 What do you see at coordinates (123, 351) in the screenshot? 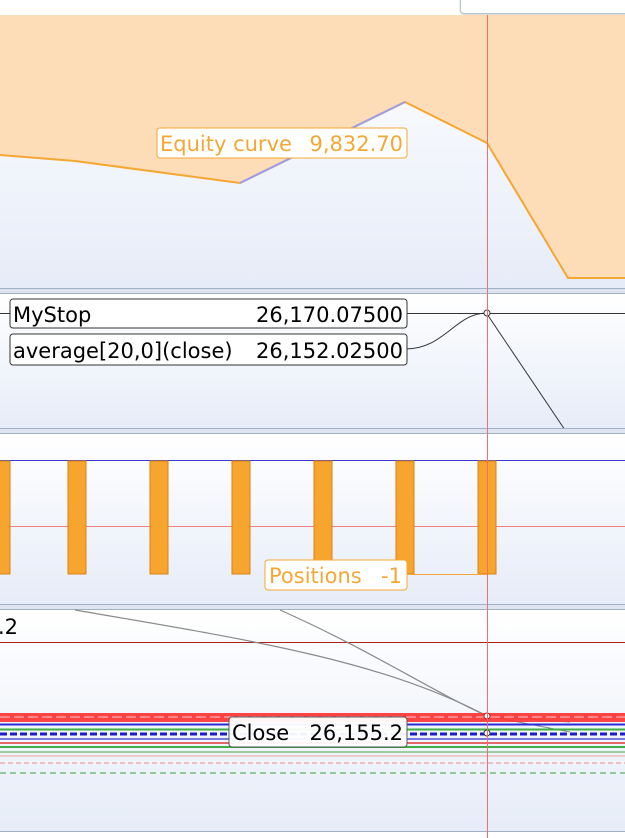
I see `average-label-name: average[20,0](close)` at bounding box center [123, 351].